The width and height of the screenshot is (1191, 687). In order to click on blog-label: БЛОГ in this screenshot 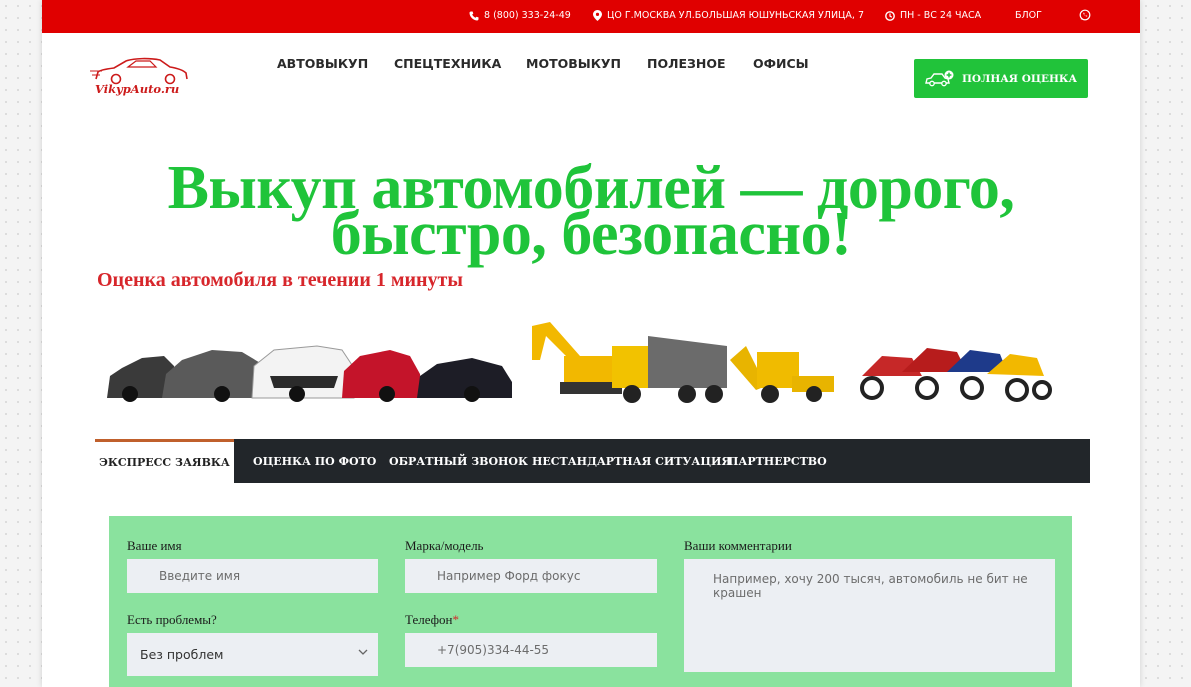, I will do `click(1028, 15)`.